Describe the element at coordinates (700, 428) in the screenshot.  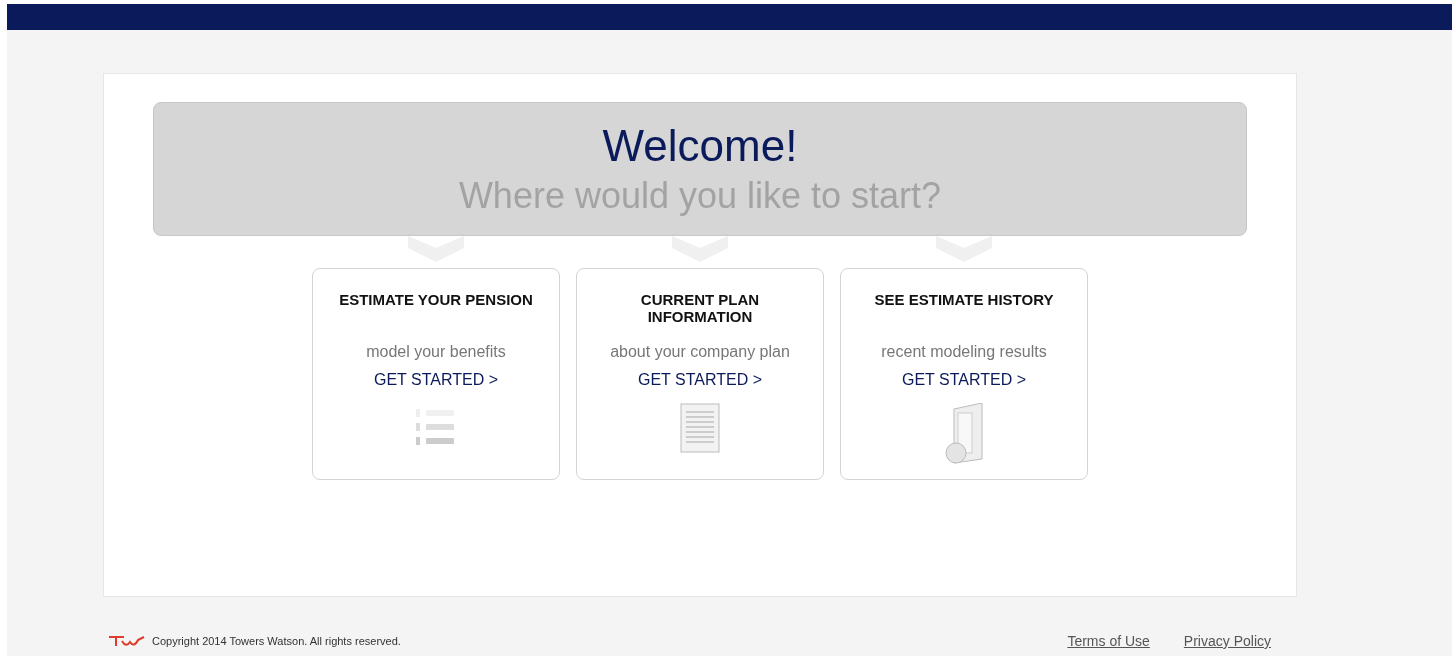
I see `document-icon` at that location.